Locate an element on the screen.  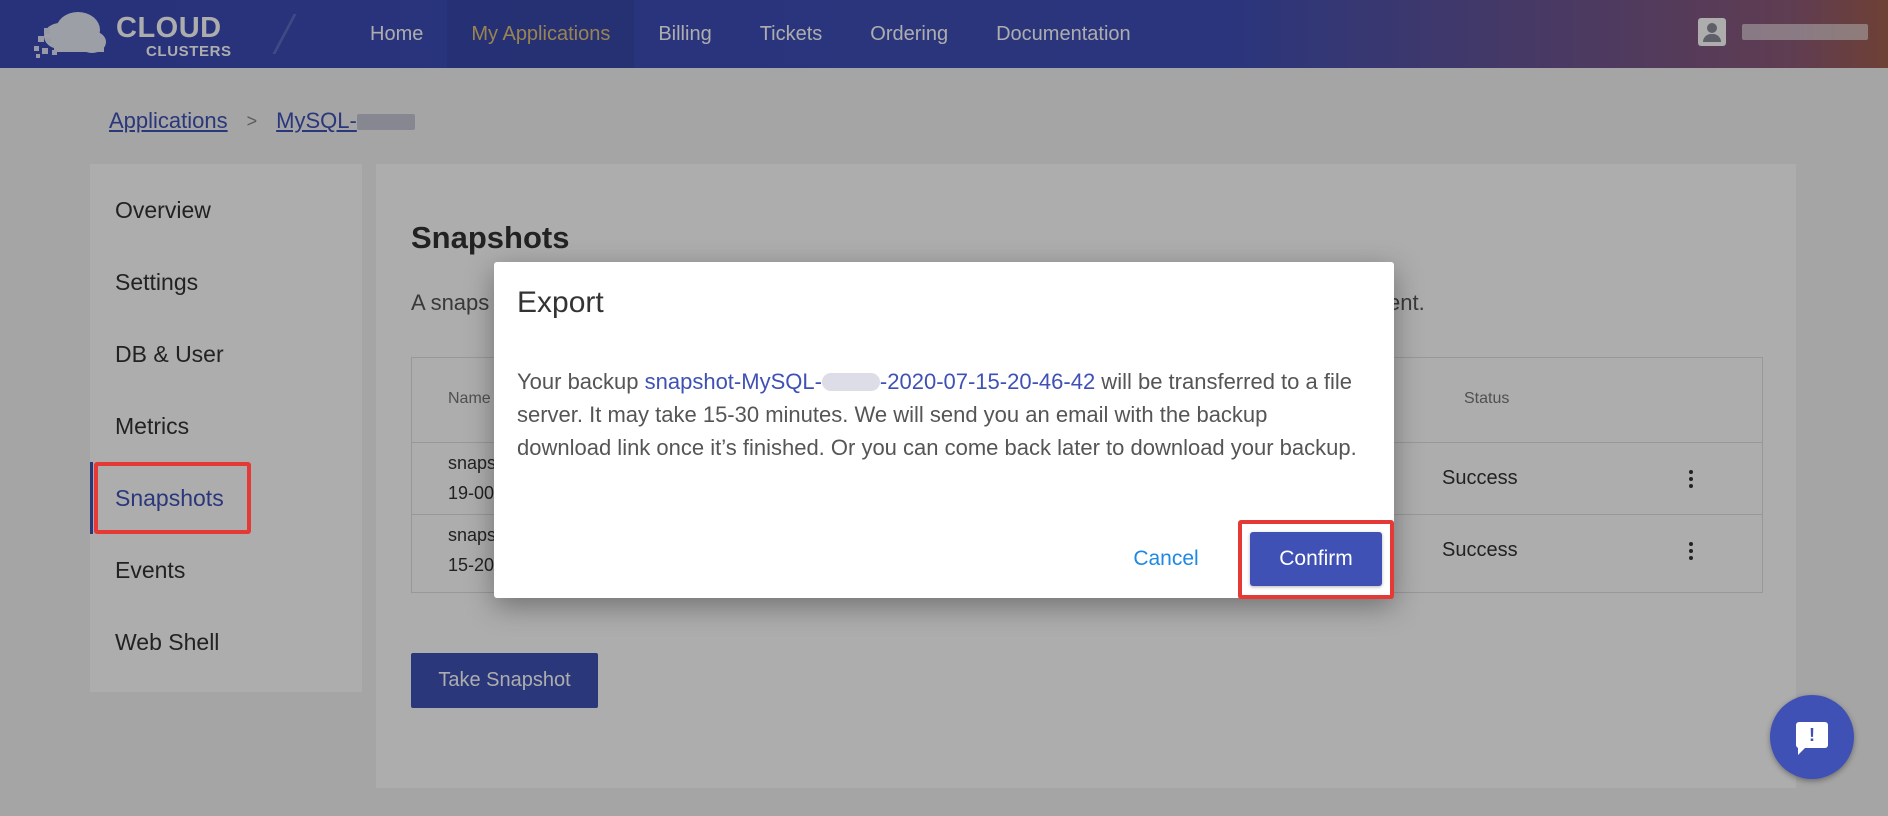
dialog-text-prefix: Your backup is located at coordinates (581, 381).